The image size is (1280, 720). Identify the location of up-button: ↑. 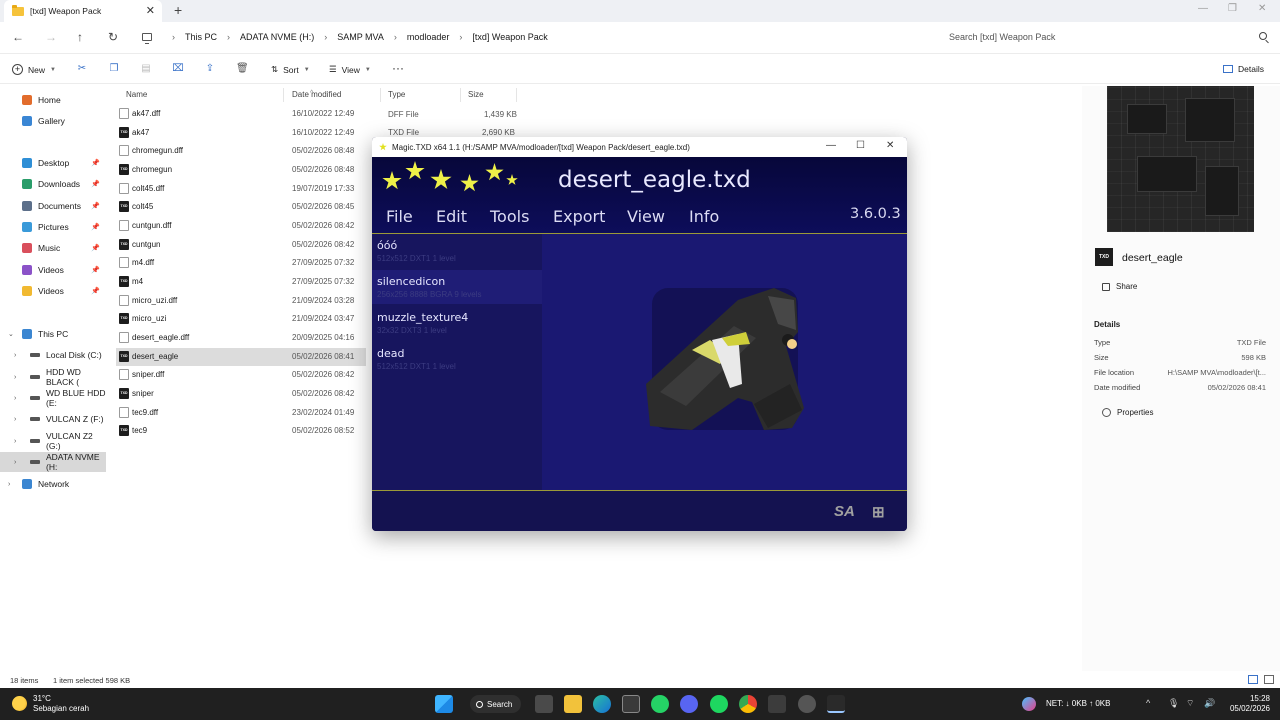
(80, 37).